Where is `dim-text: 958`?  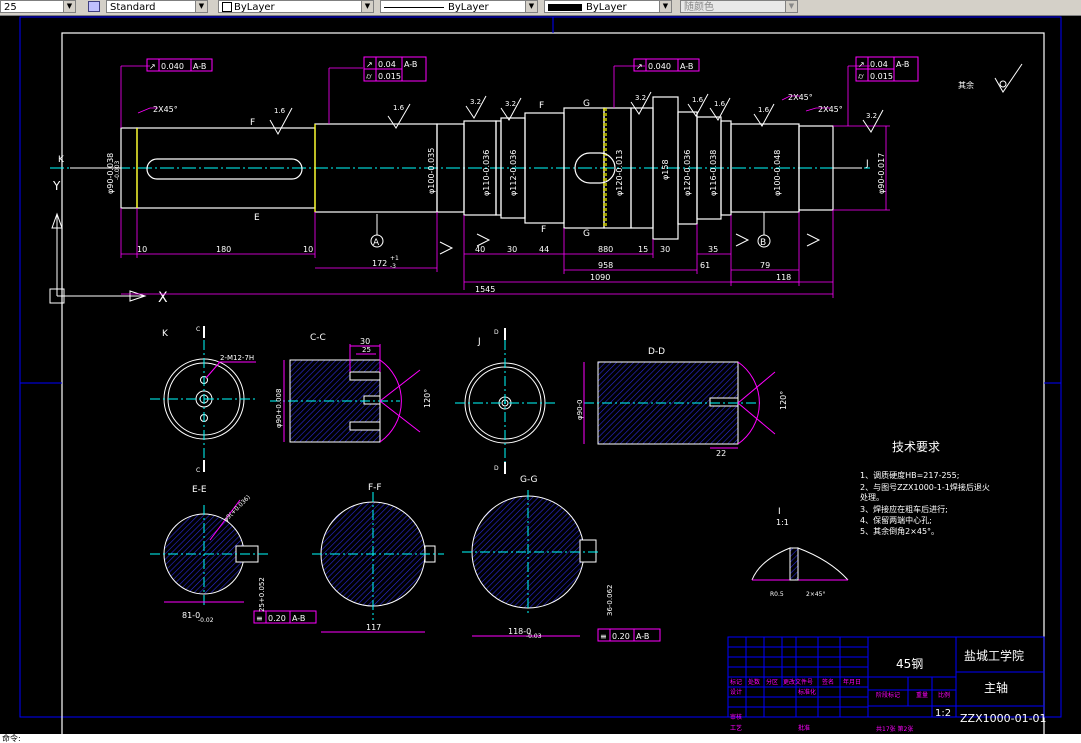
dim-text: 958 is located at coordinates (605, 265).